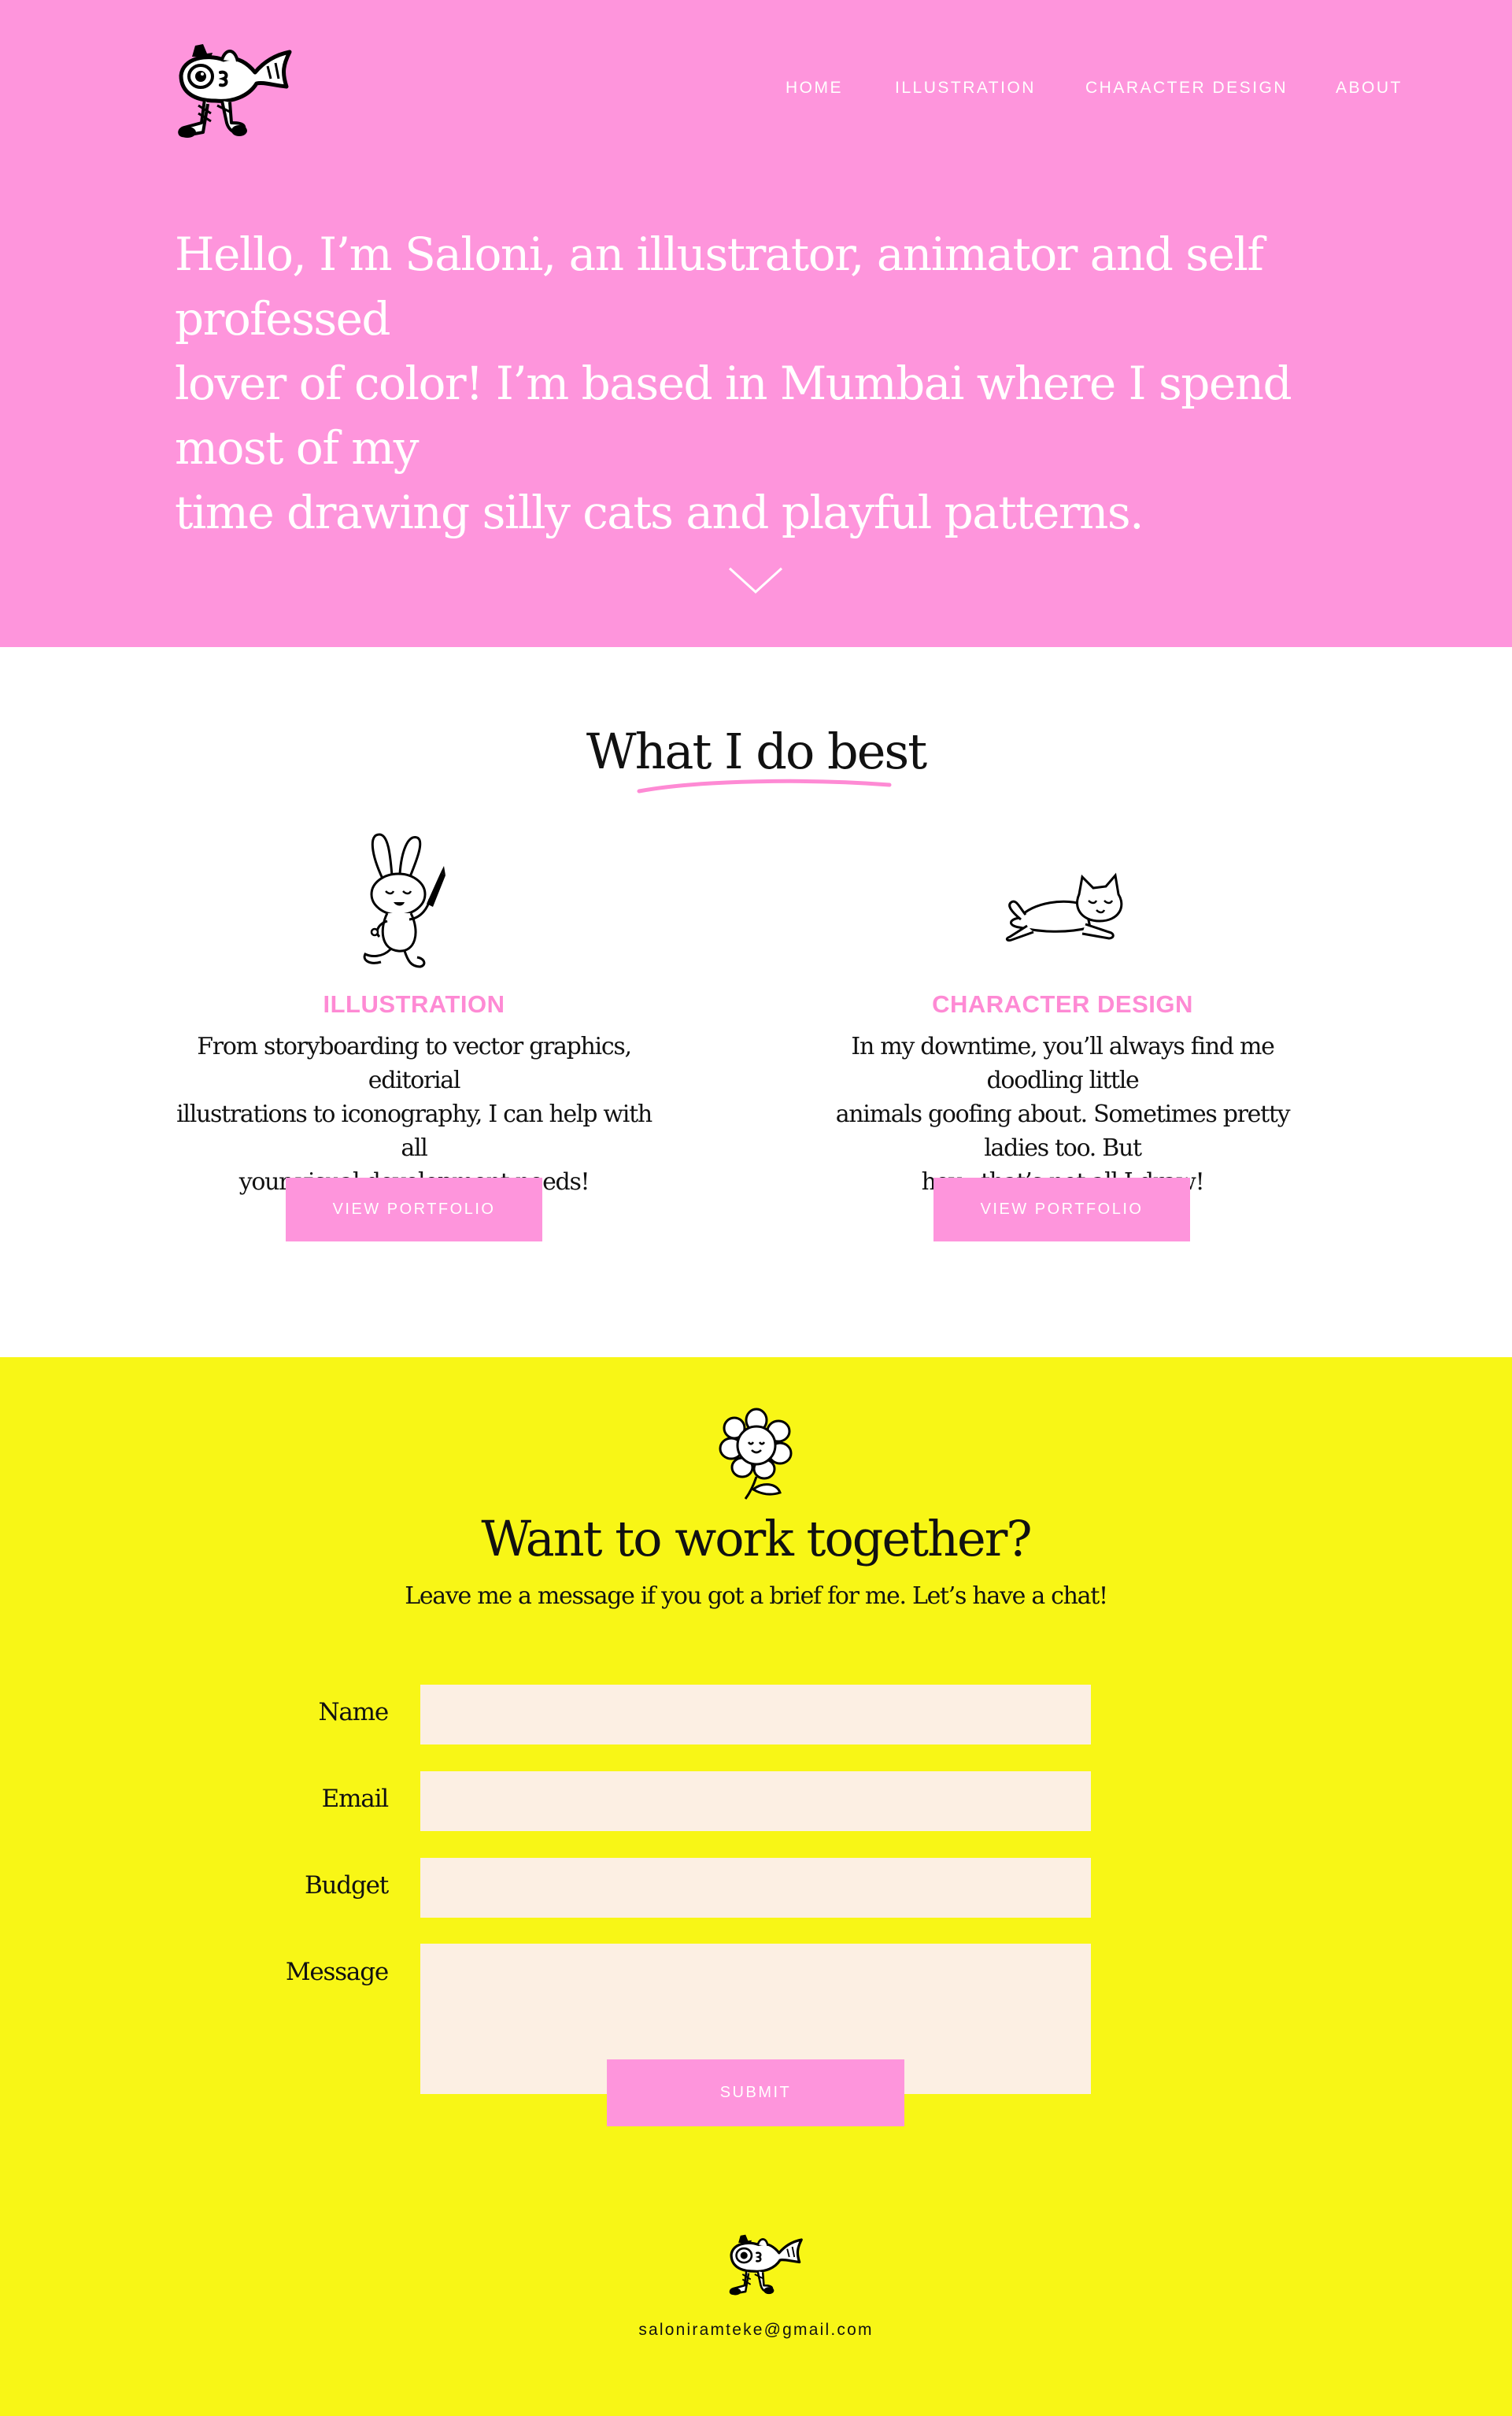  Describe the element at coordinates (353, 1712) in the screenshot. I see `name-label: Name` at that location.